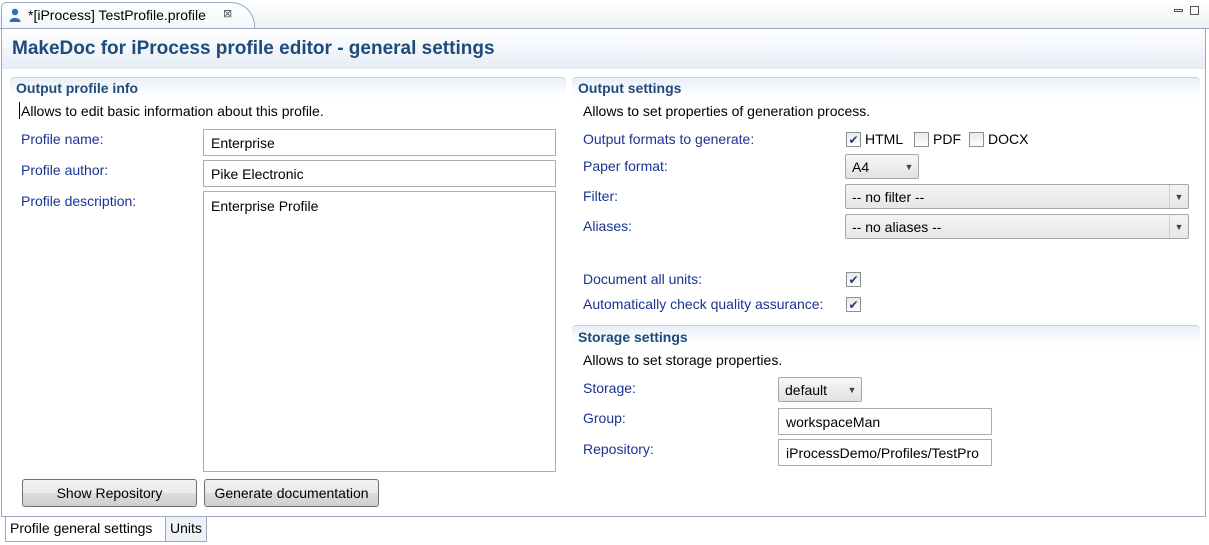 Image resolution: width=1209 pixels, height=545 pixels. What do you see at coordinates (600, 196) in the screenshot?
I see `filter-label: Filter:` at bounding box center [600, 196].